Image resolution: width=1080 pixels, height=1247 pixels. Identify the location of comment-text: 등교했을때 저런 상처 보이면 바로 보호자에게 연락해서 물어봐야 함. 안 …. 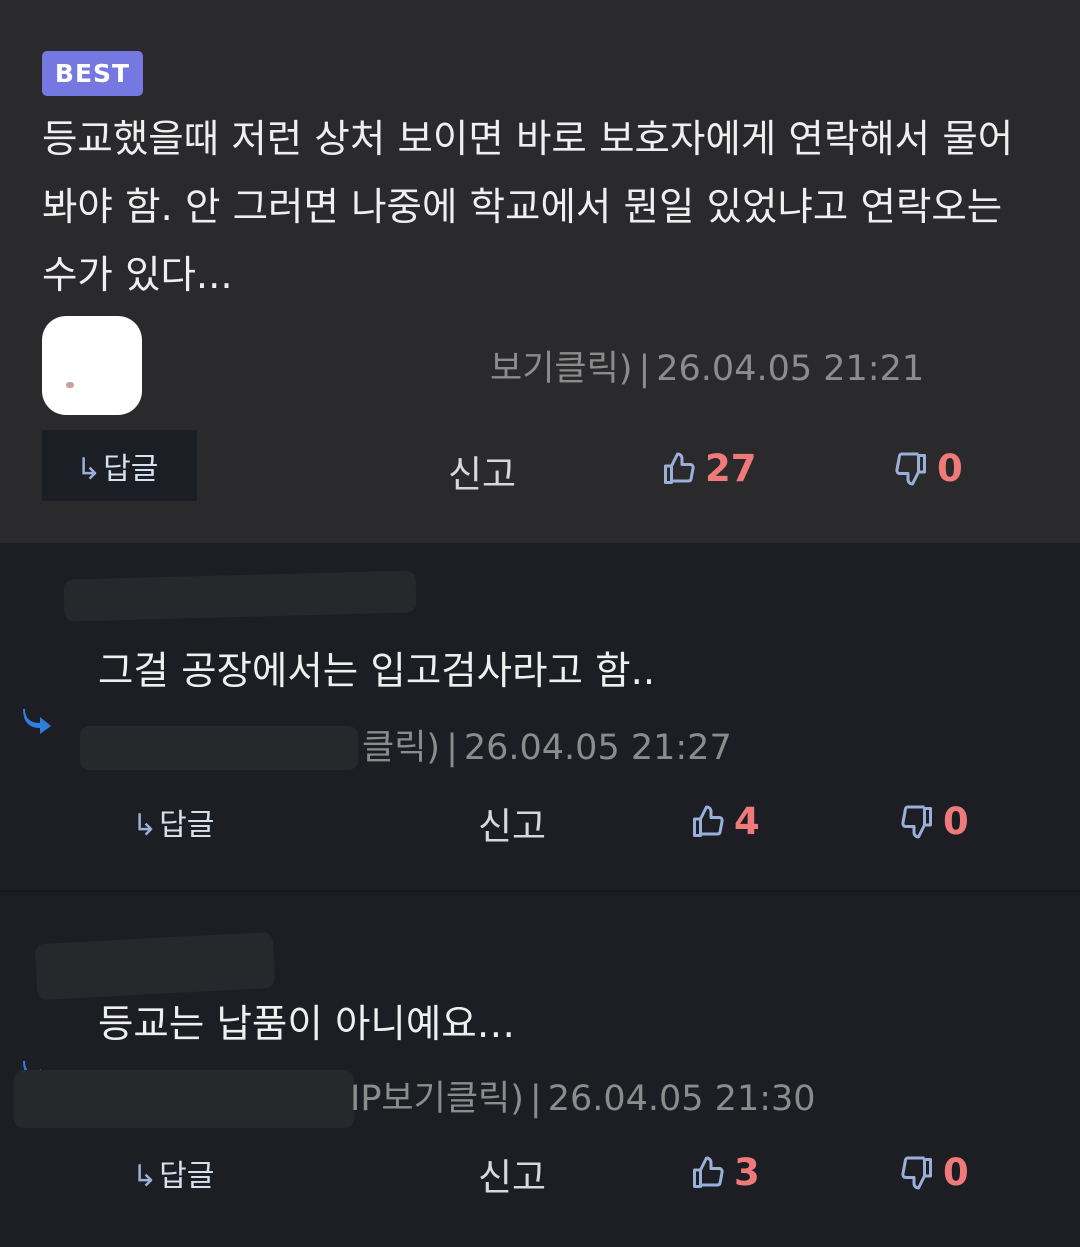
(528, 207).